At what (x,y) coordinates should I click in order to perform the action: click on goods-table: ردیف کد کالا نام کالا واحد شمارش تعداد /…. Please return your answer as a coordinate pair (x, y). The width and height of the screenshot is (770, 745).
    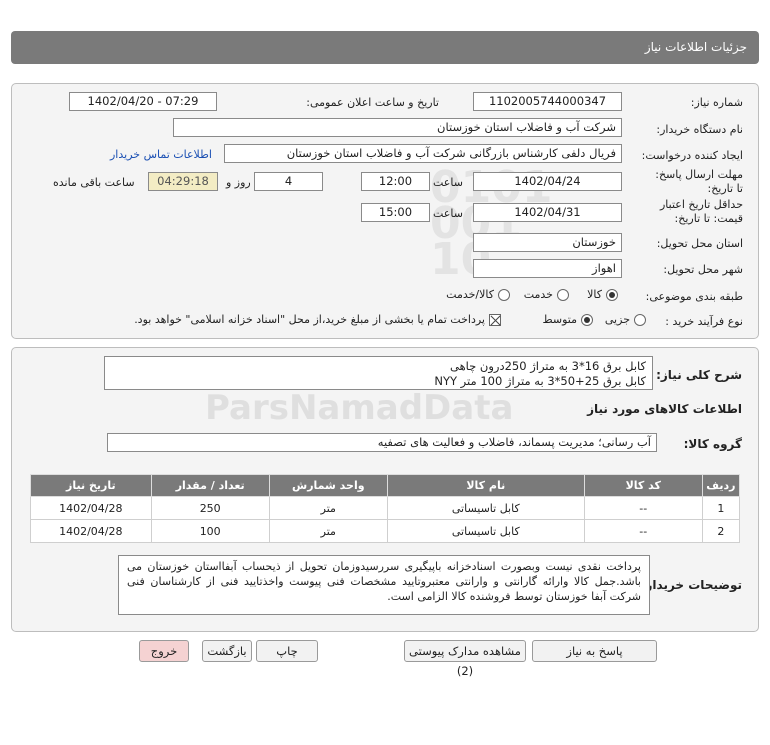
    Looking at the image, I should click on (385, 508).